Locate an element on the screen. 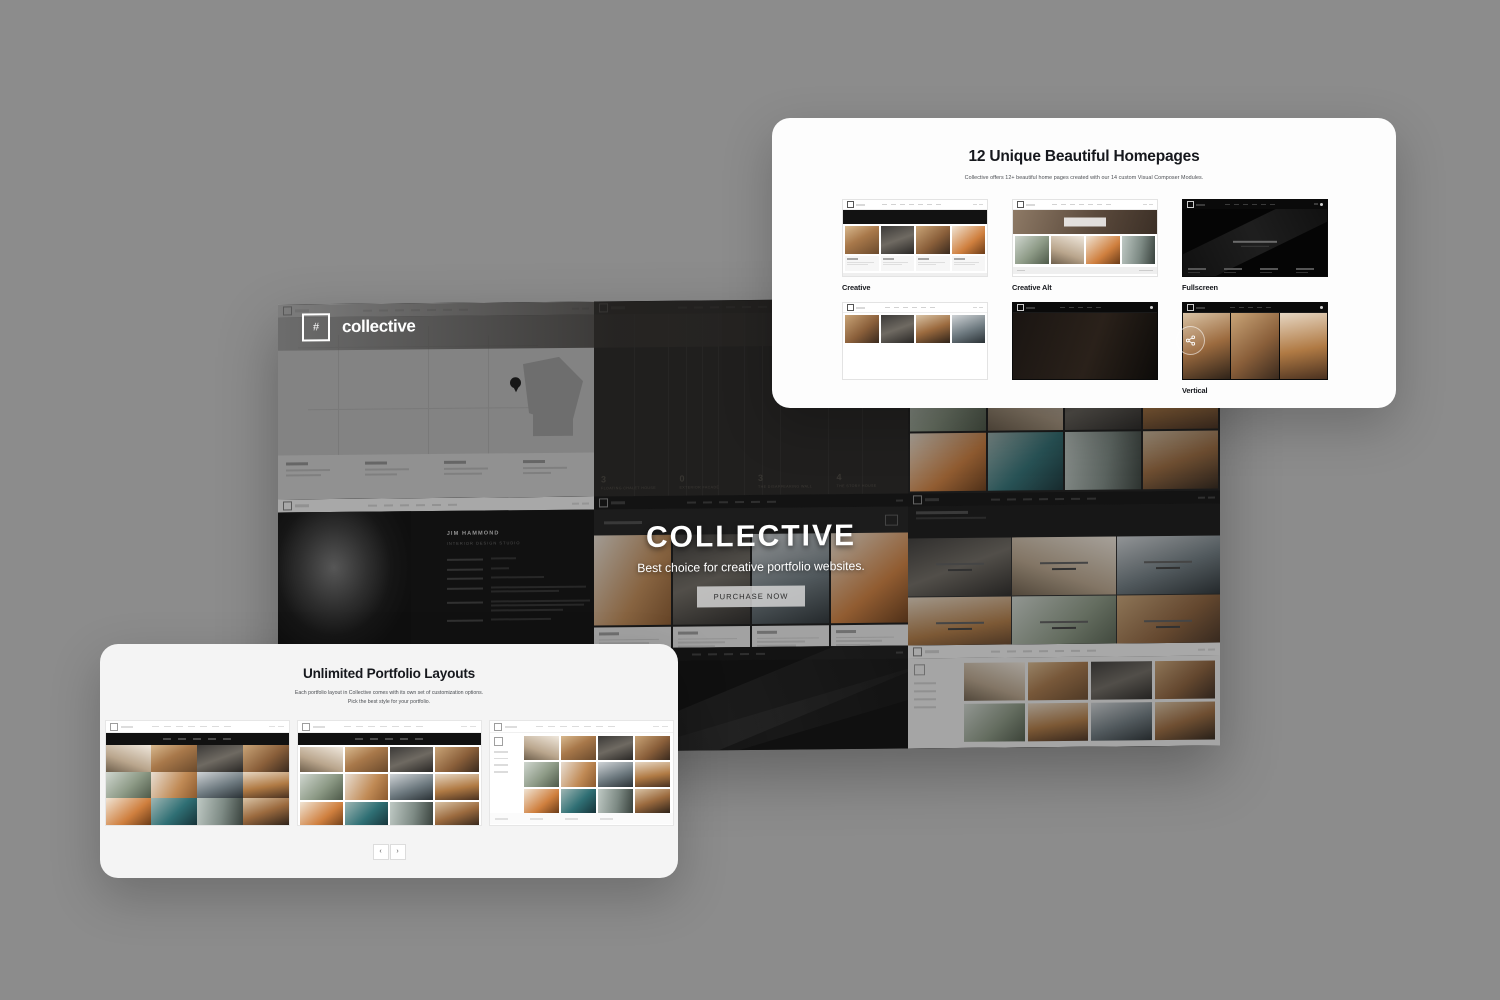  carousel-next-button: › is located at coordinates (397, 852).